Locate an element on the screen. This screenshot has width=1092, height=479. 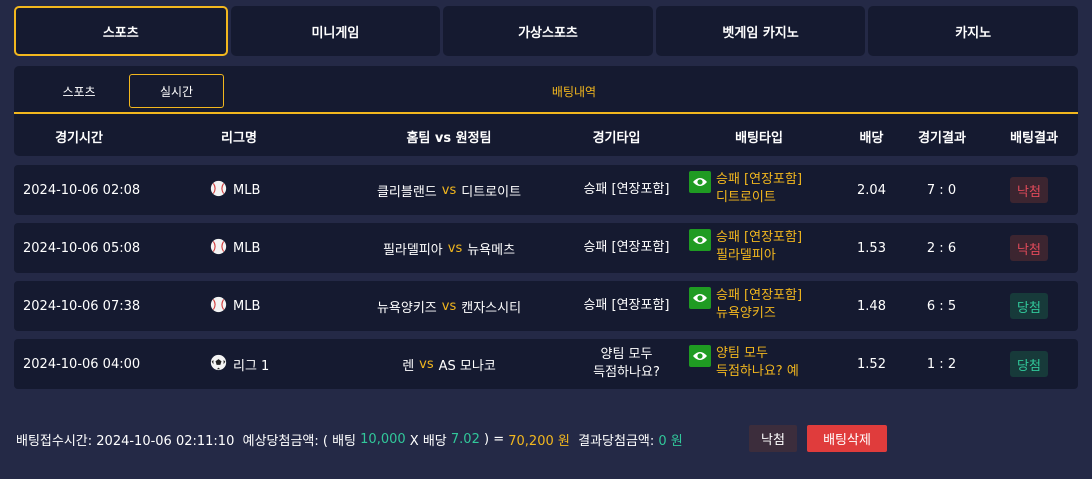
equals: ) = is located at coordinates (494, 439).